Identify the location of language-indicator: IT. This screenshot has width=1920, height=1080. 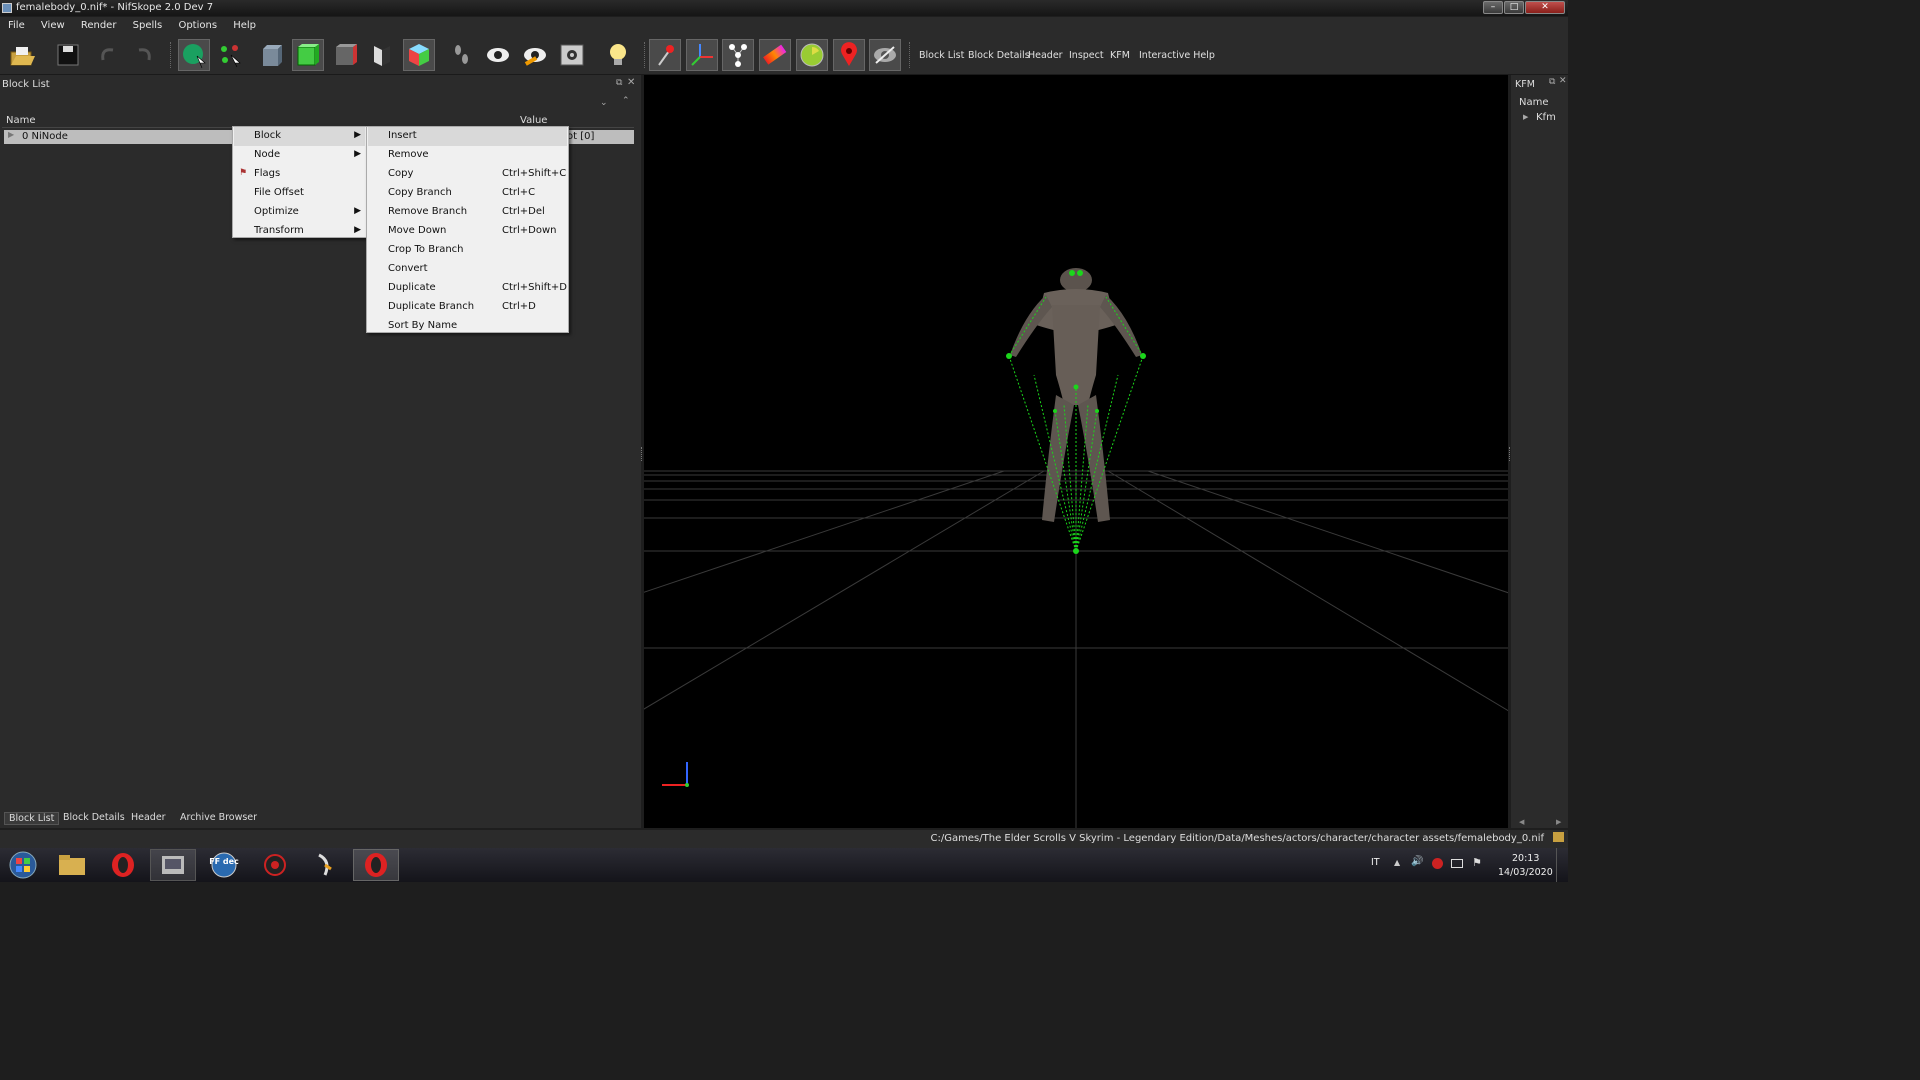
(1375, 862).